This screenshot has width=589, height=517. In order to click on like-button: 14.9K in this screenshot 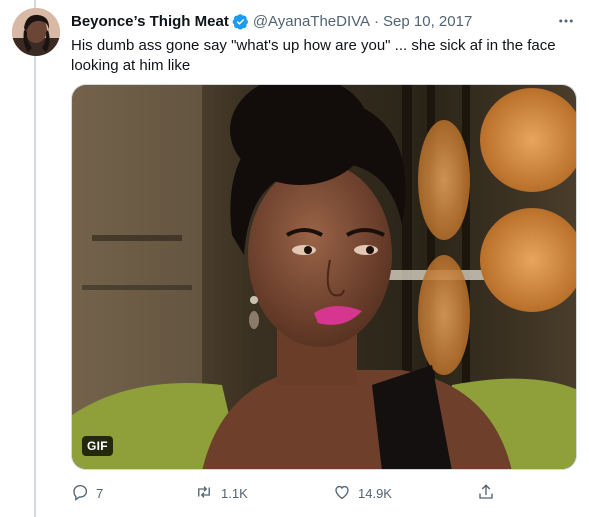, I will do `click(362, 493)`.